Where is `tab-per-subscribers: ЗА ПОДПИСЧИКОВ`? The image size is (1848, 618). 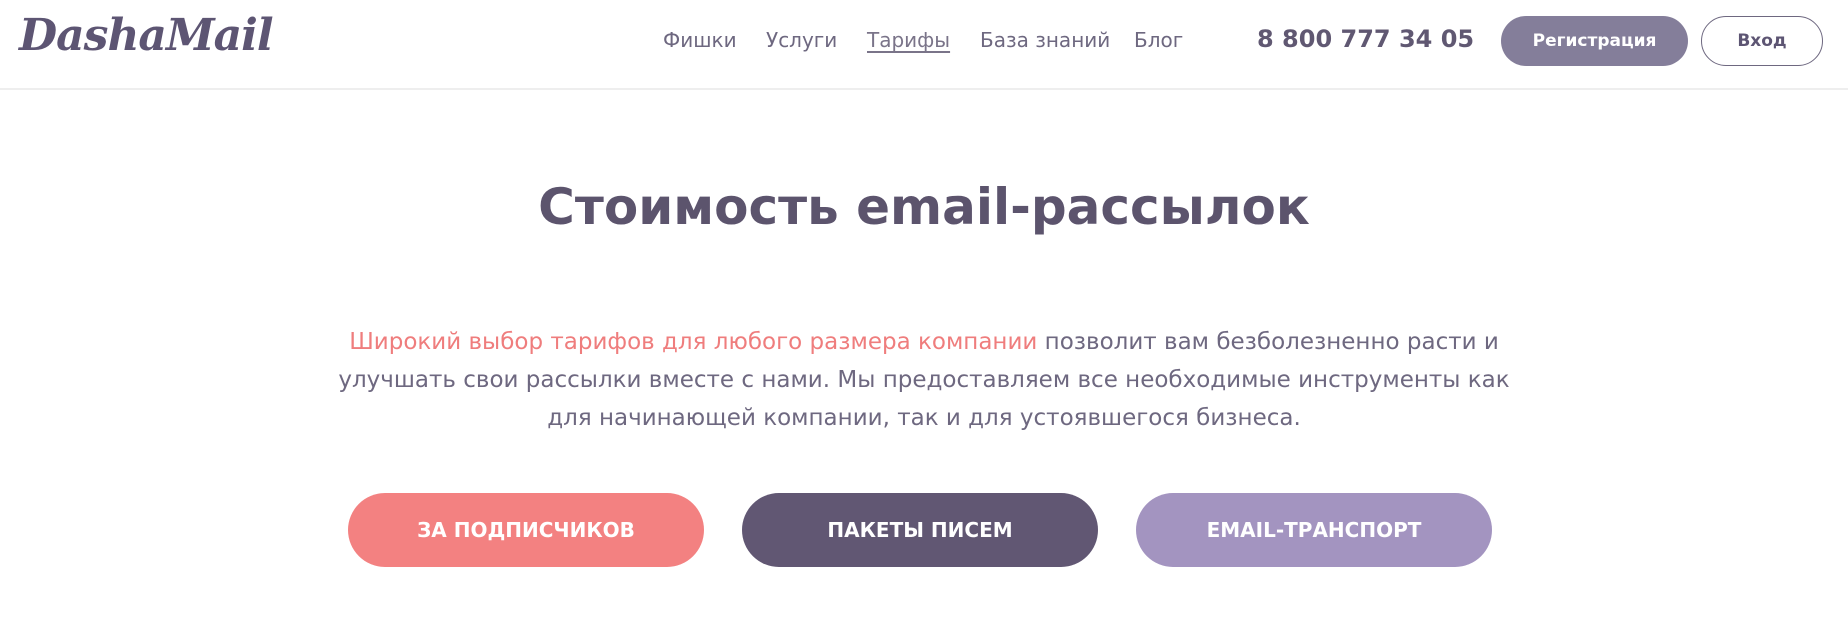 tab-per-subscribers: ЗА ПОДПИСЧИКОВ is located at coordinates (526, 530).